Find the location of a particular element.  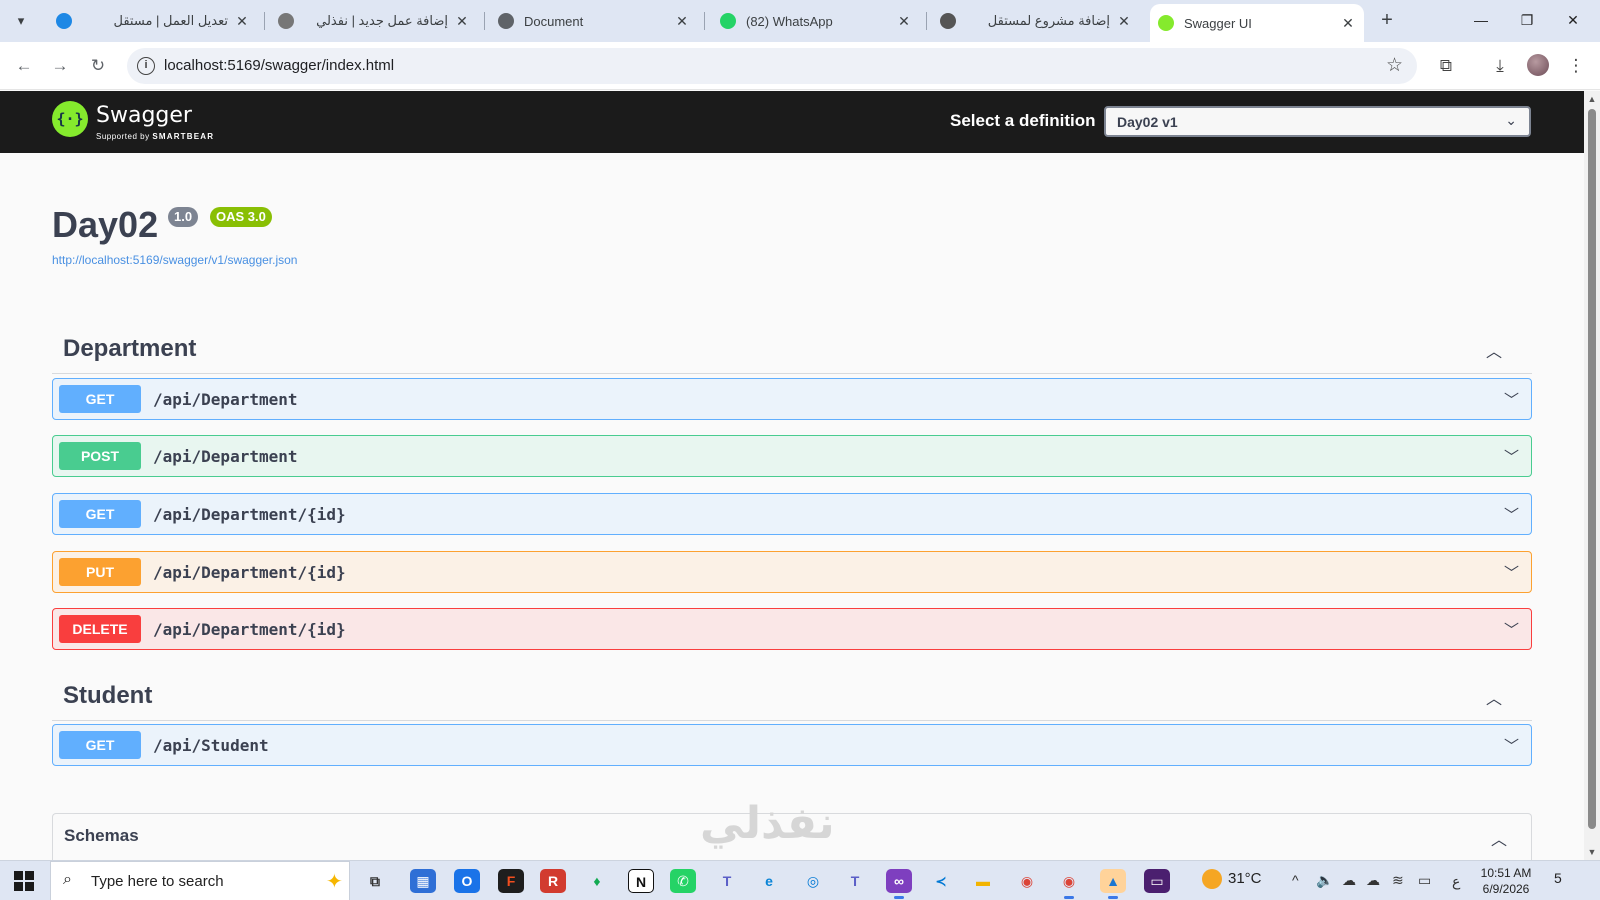

scrollbar-thumb is located at coordinates (1592, 469).